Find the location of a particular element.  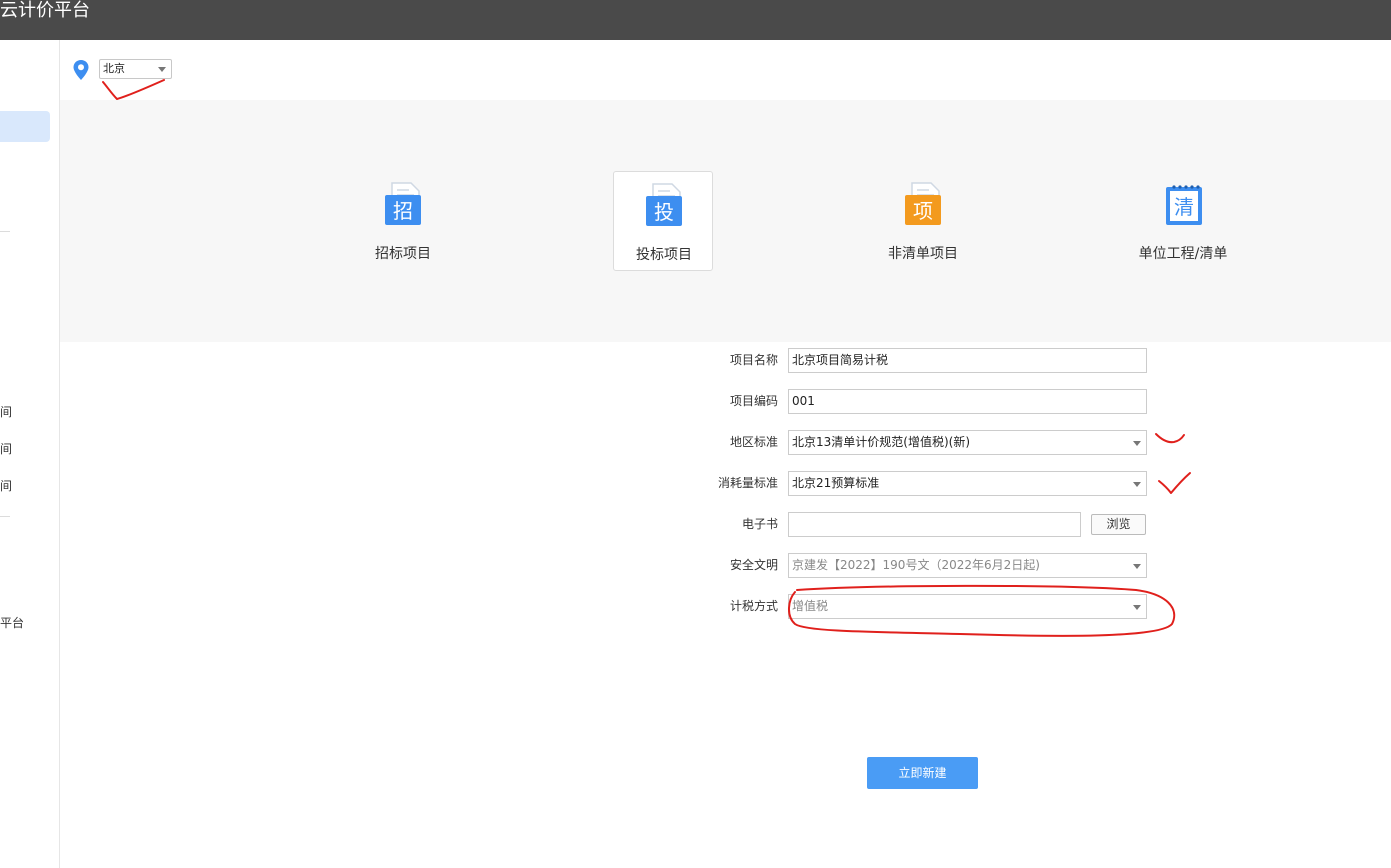

card-label: 单位工程/清单 is located at coordinates (1183, 254).